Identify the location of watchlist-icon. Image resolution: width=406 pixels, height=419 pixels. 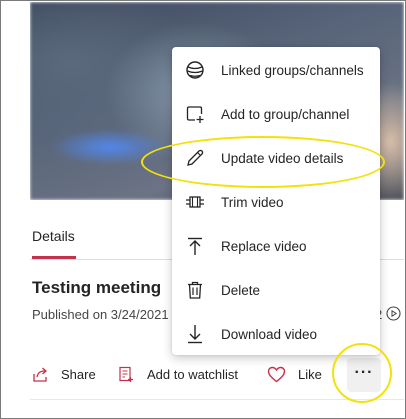
(126, 374).